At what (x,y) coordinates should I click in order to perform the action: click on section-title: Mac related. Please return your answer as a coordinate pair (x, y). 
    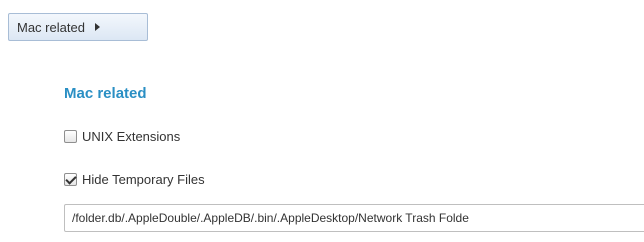
    Looking at the image, I should click on (105, 93).